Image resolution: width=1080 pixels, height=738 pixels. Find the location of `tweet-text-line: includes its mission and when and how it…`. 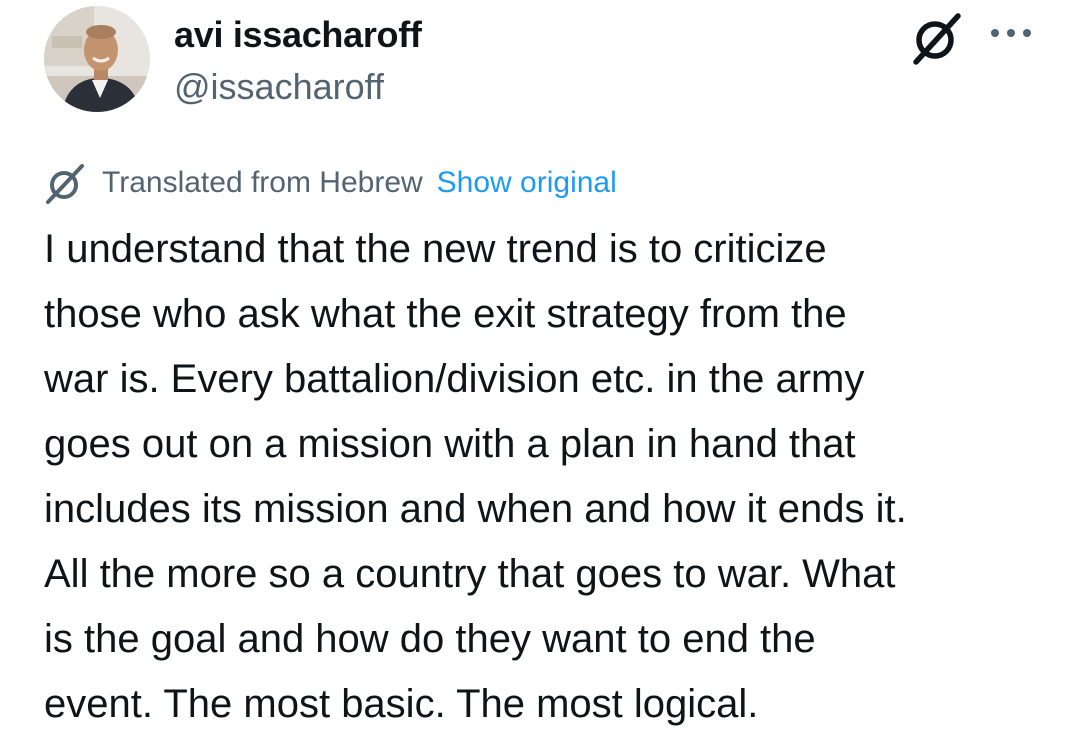

tweet-text-line: includes its mission and when and how it… is located at coordinates (475, 509).